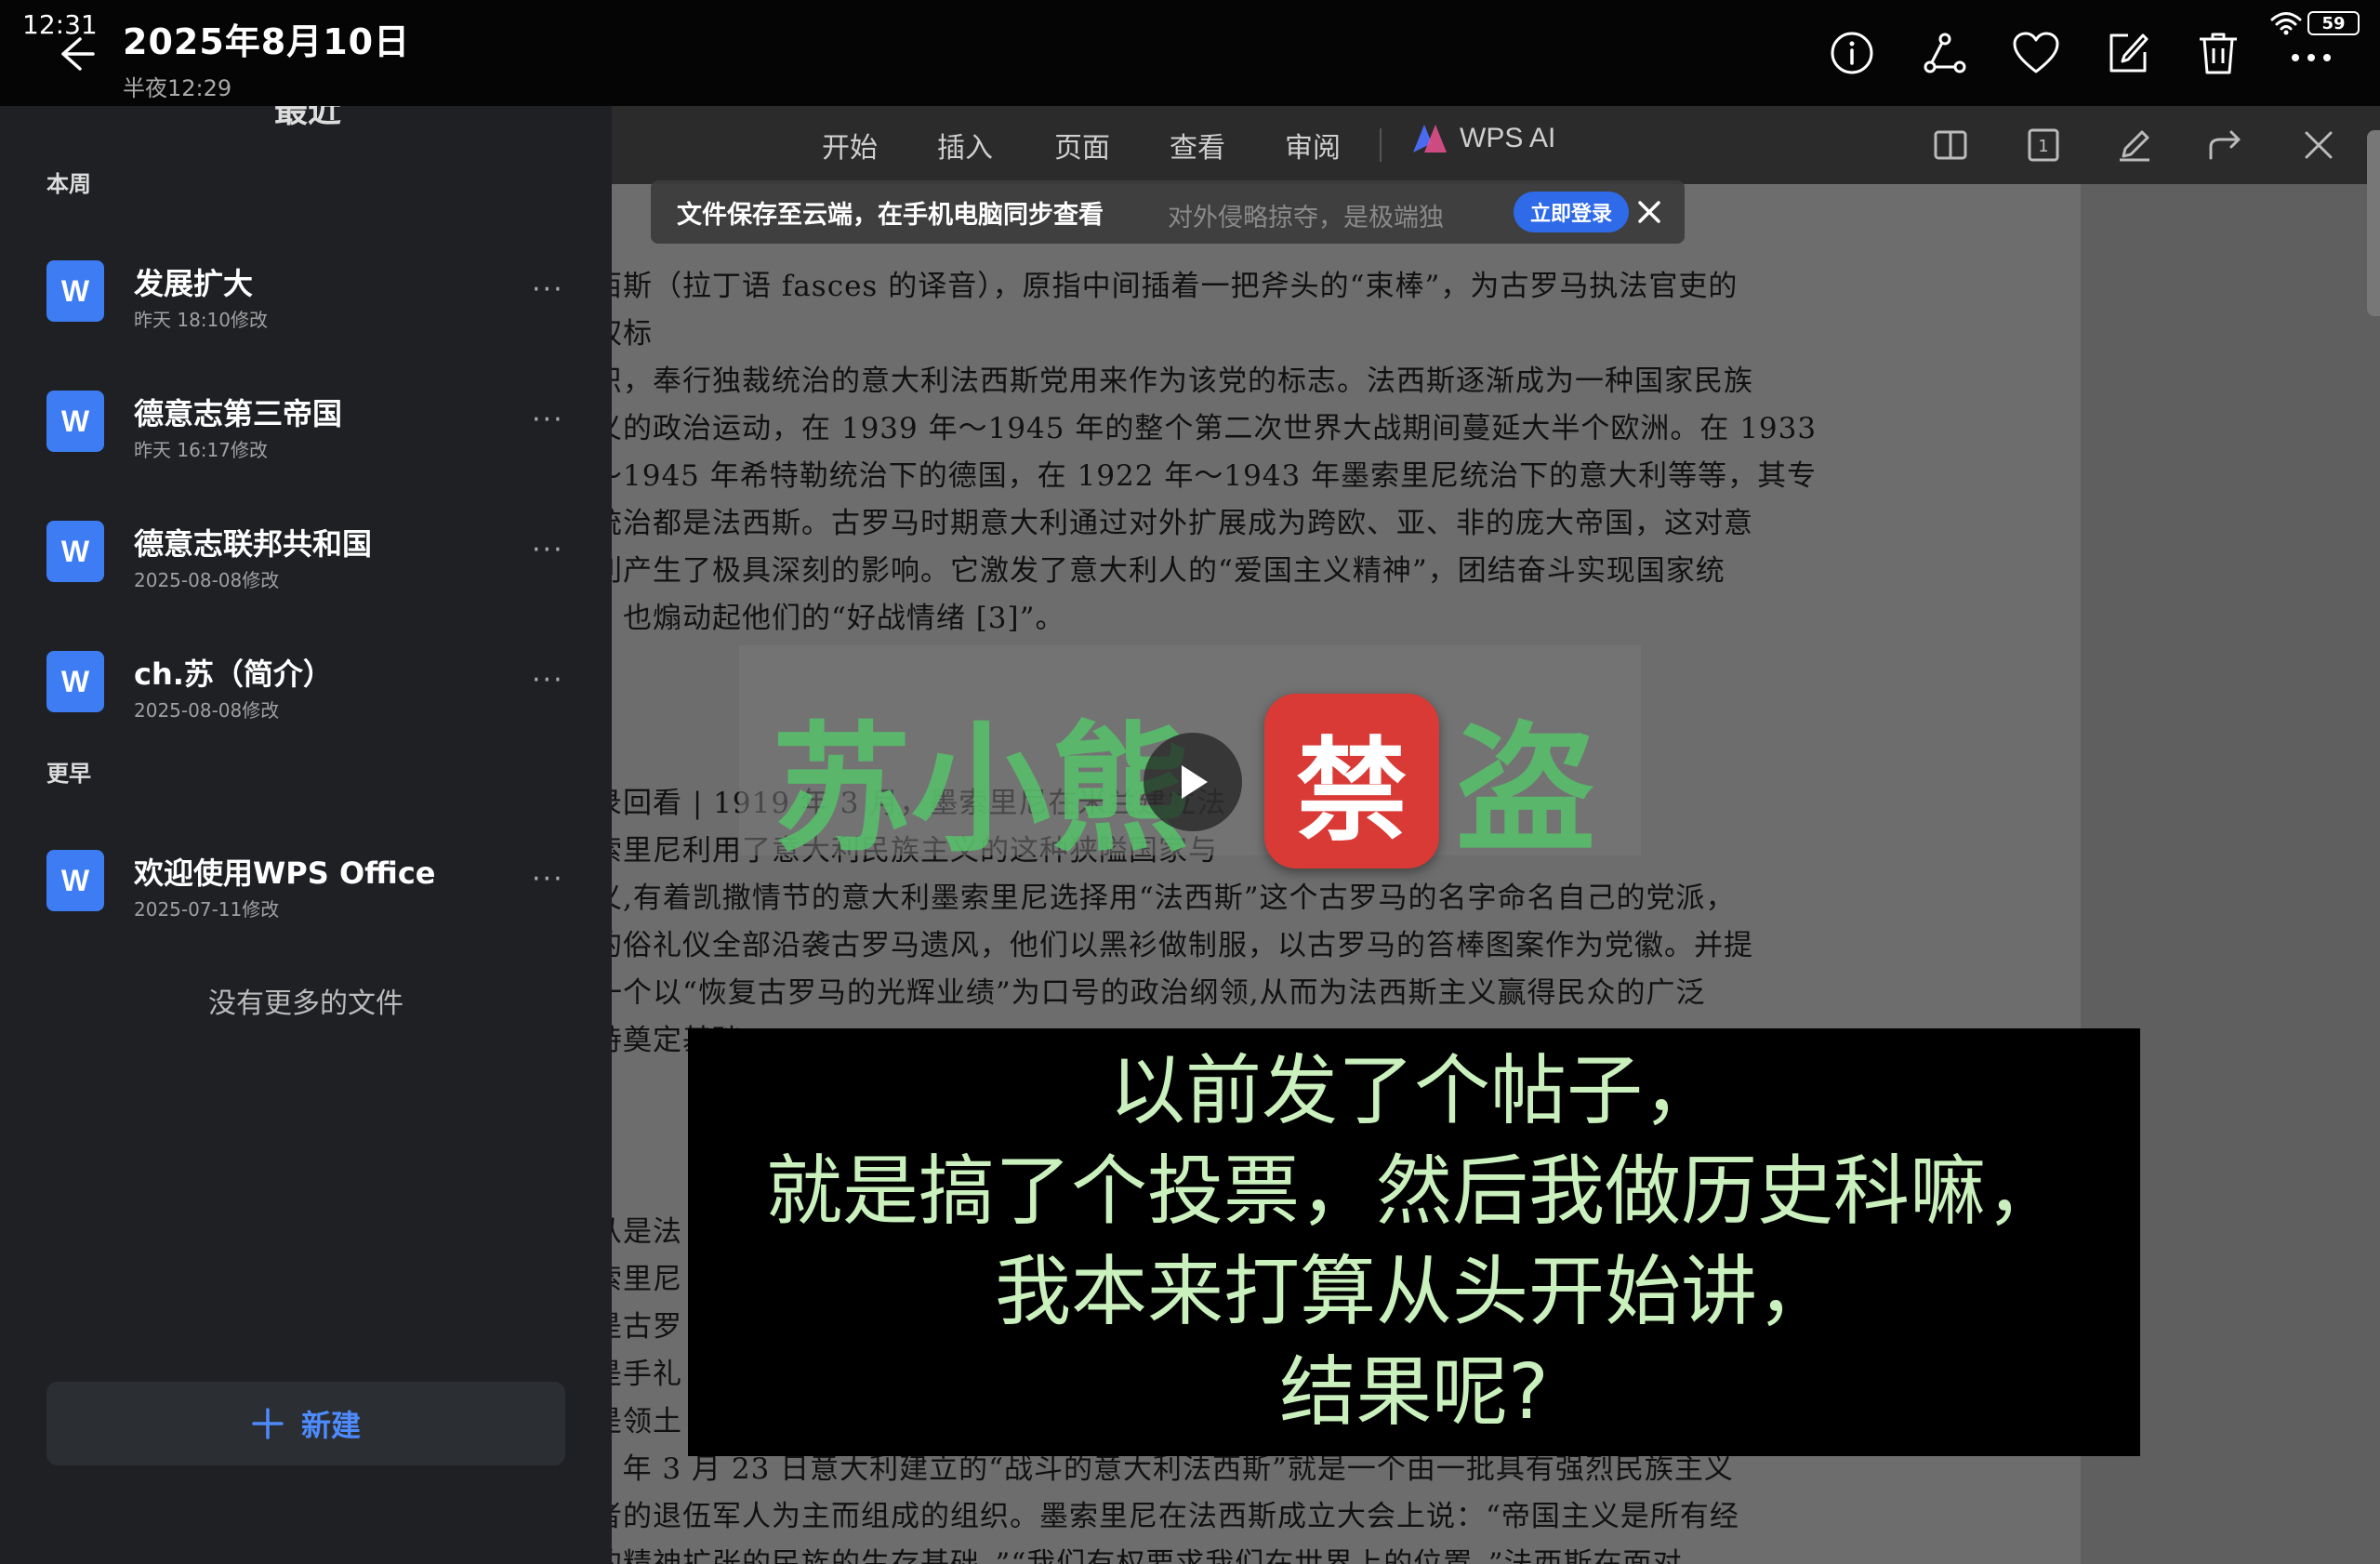 The height and width of the screenshot is (1564, 2380). I want to click on favorite-button, so click(2036, 53).